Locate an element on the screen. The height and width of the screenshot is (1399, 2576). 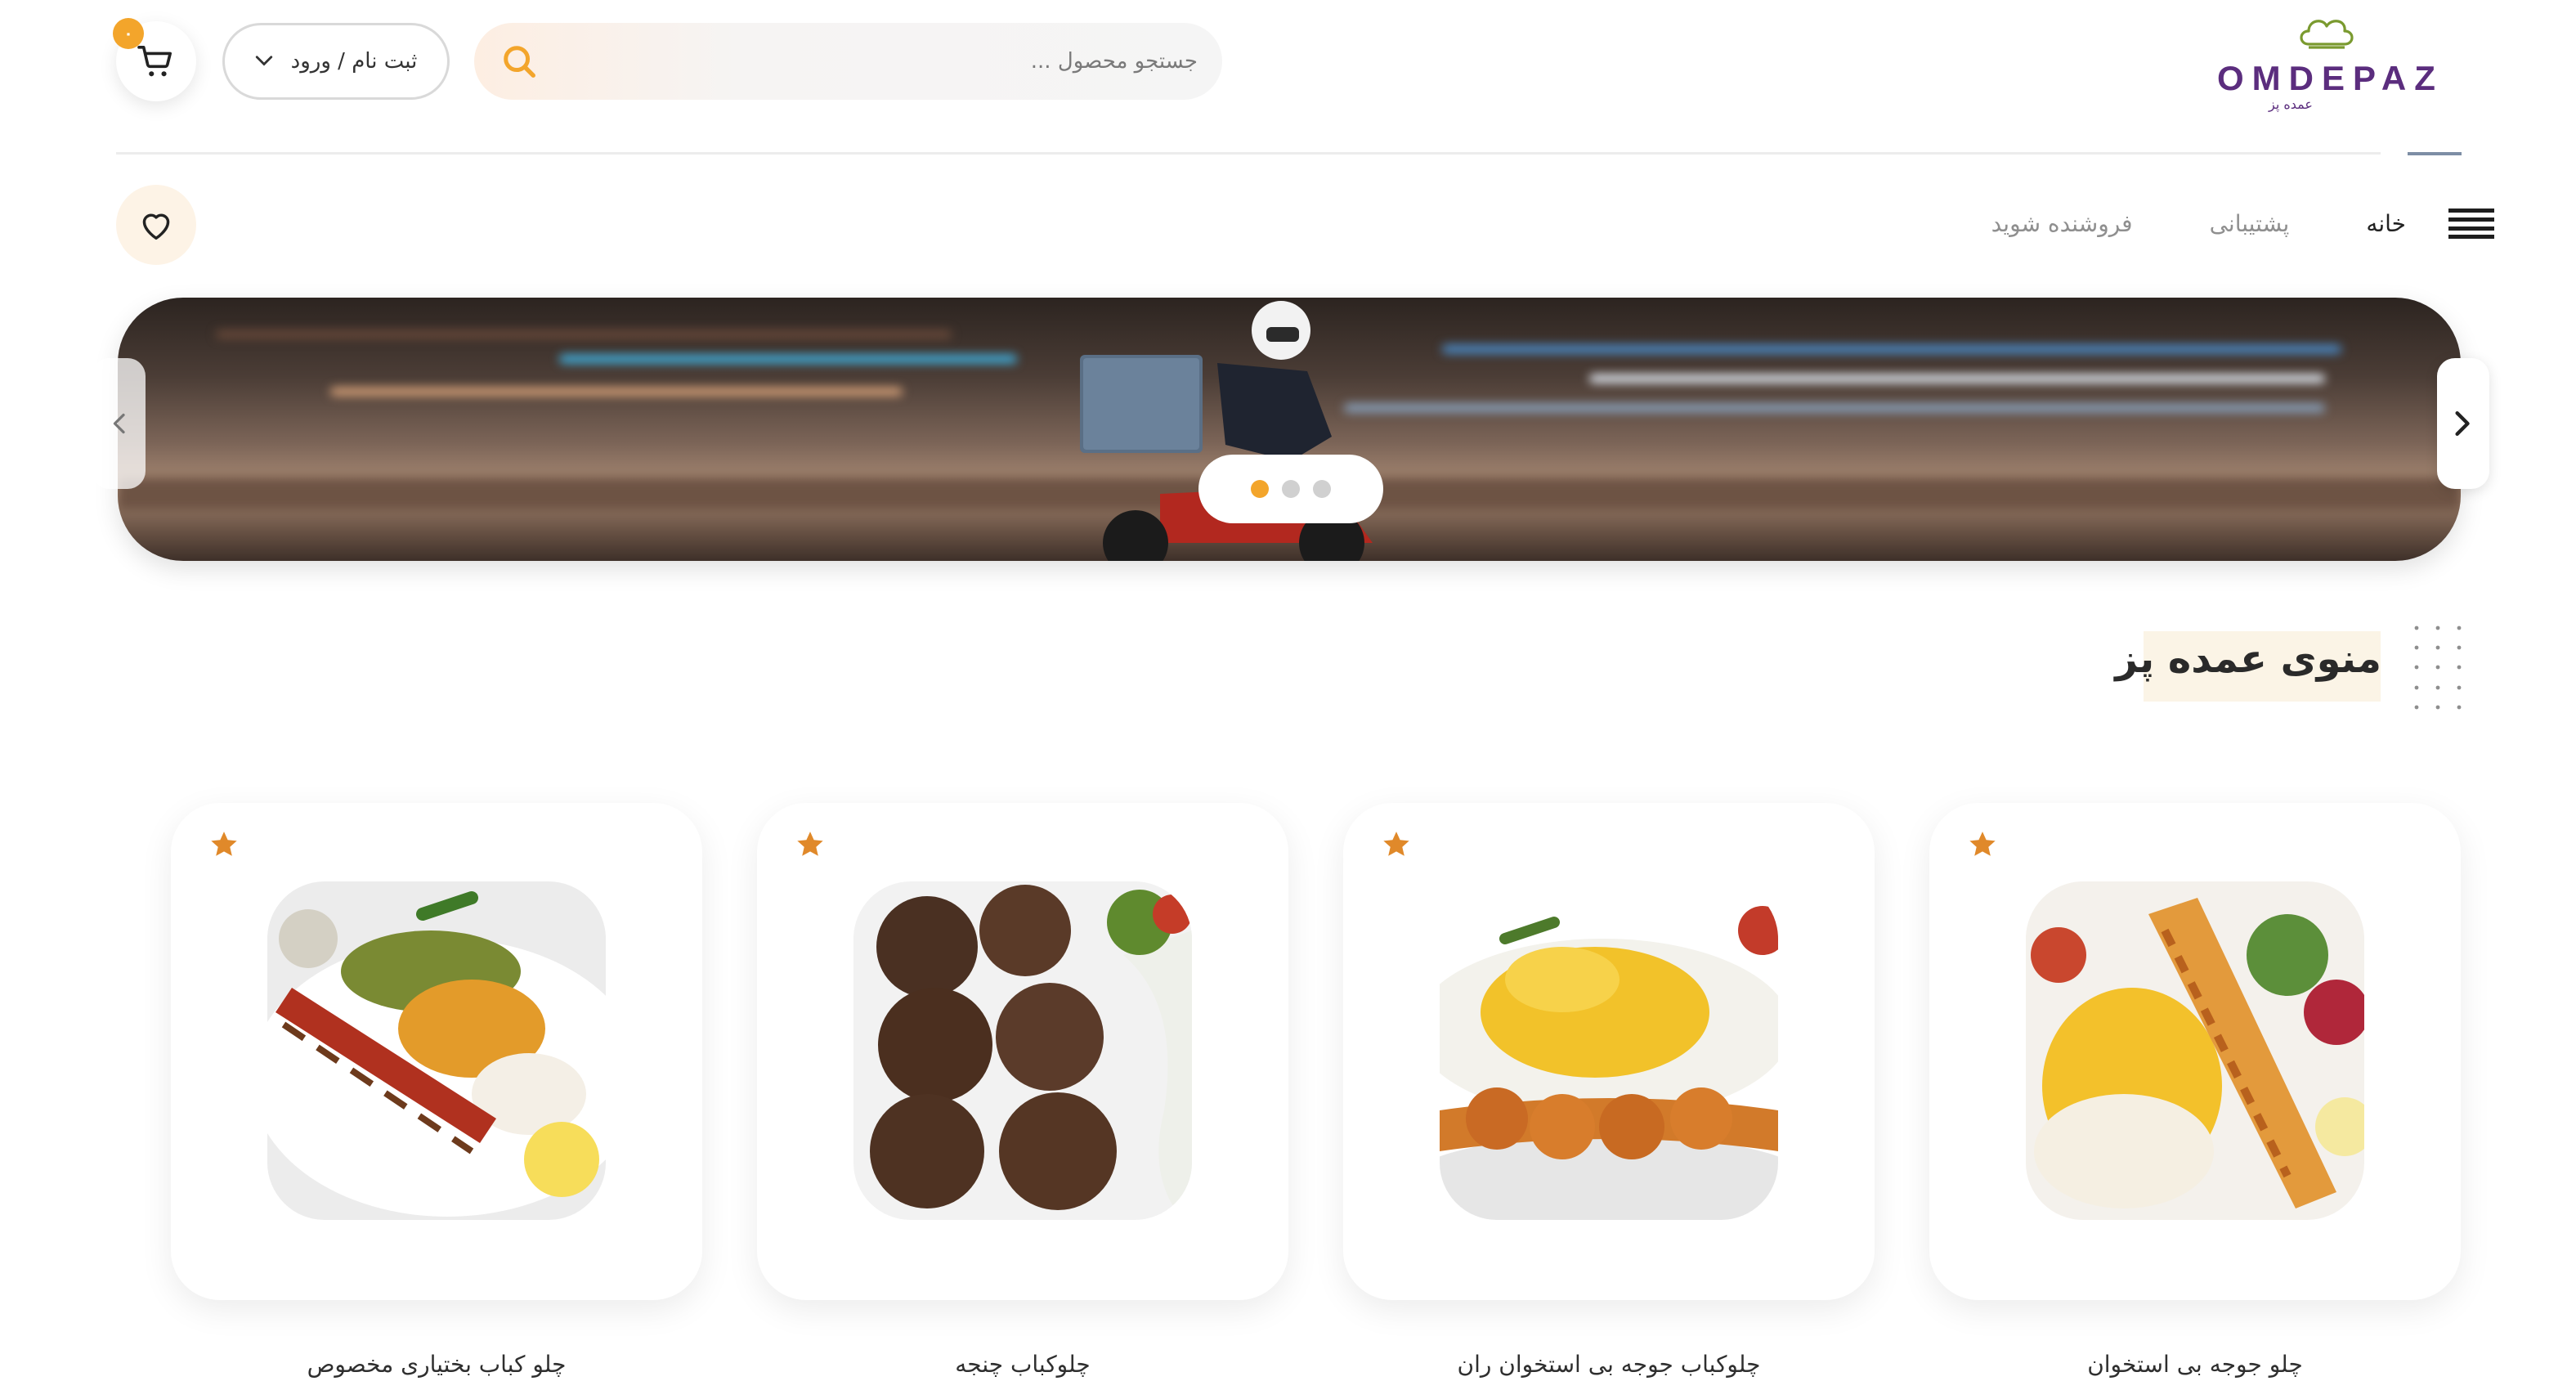
nav-item-home: خانه is located at coordinates (2386, 223).